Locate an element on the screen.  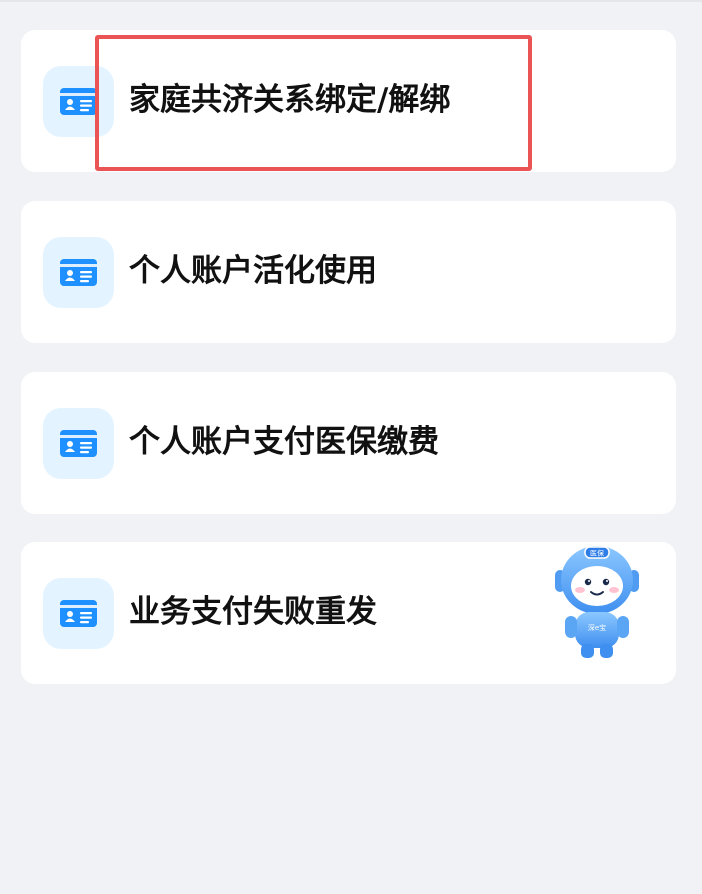
menu-item-label: 家庭共济关系绑定/解绑 is located at coordinates (290, 100).